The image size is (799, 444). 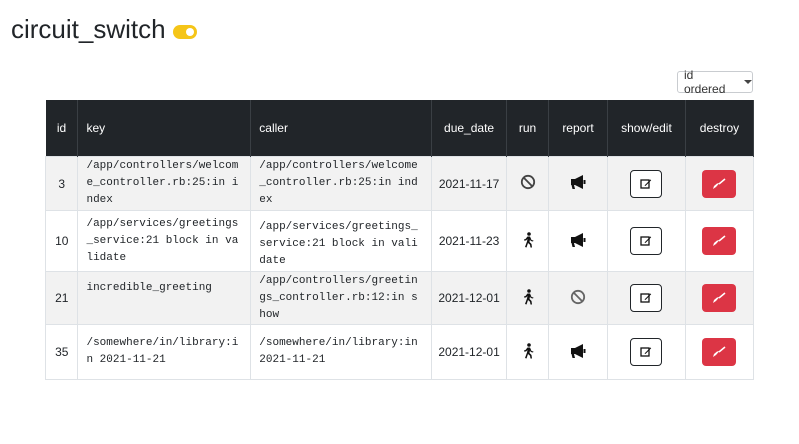 What do you see at coordinates (469, 128) in the screenshot?
I see `header-due-date: due_date` at bounding box center [469, 128].